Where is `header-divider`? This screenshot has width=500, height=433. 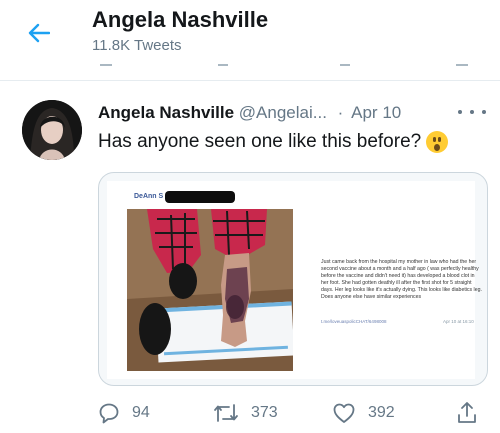 header-divider is located at coordinates (250, 80).